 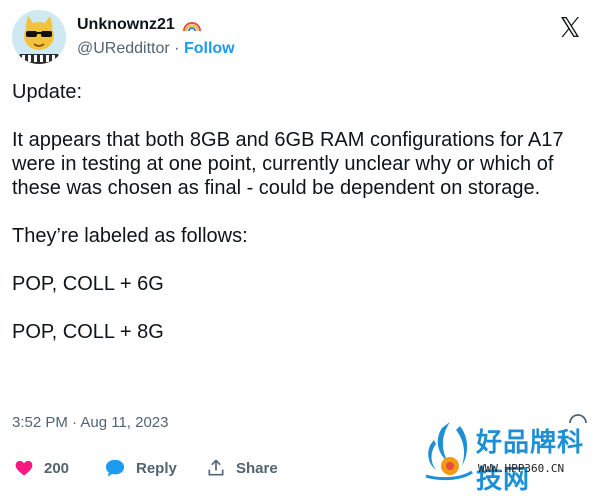 What do you see at coordinates (123, 48) in the screenshot?
I see `handle: @UReddittor` at bounding box center [123, 48].